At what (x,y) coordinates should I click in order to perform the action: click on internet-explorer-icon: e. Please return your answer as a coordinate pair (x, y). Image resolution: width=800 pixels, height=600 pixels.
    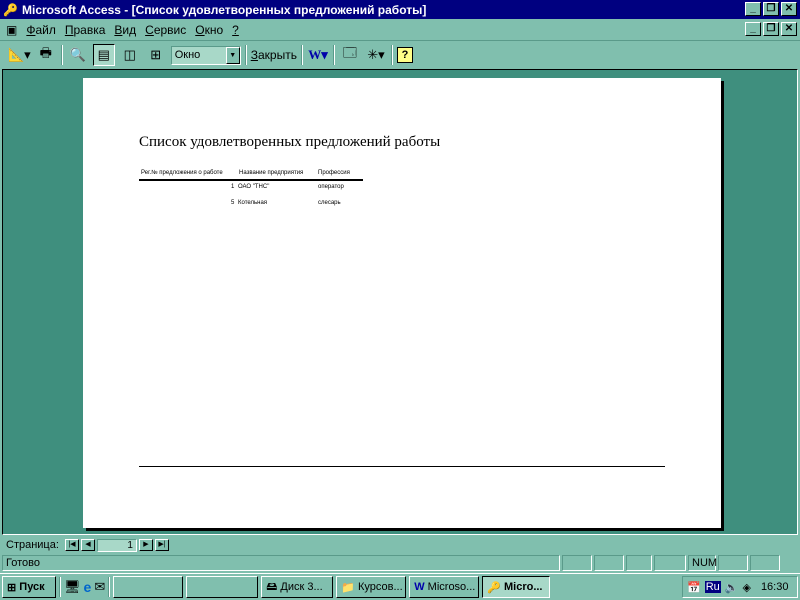
    Looking at the image, I should click on (88, 587).